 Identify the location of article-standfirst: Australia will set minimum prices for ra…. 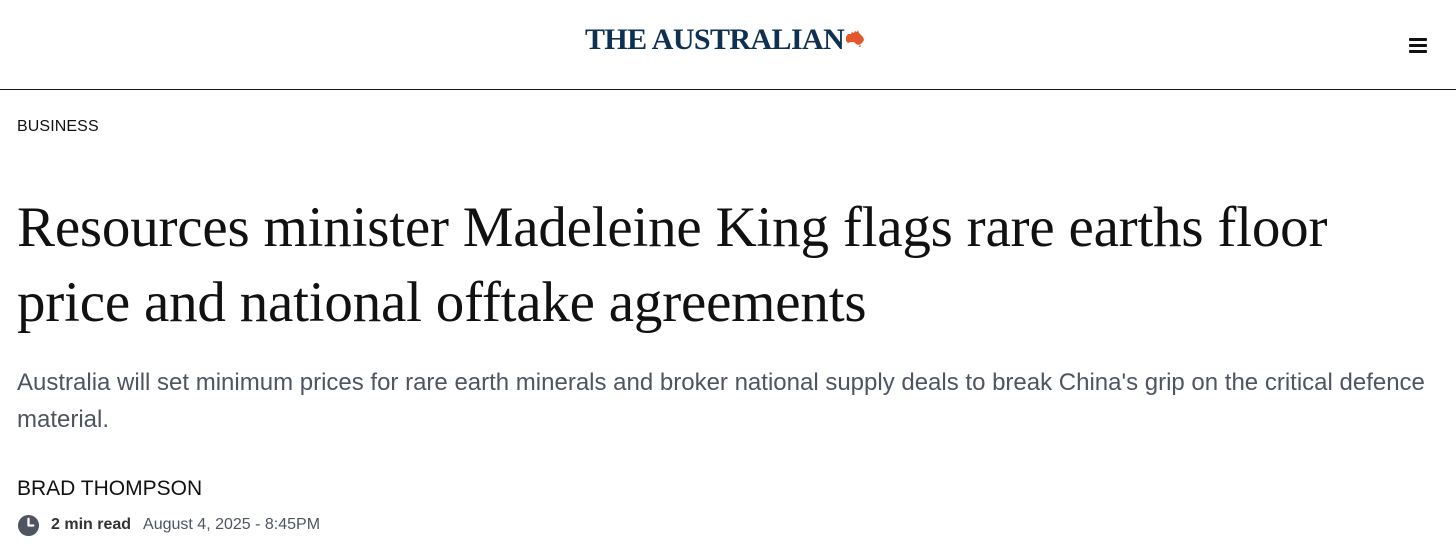
(721, 401).